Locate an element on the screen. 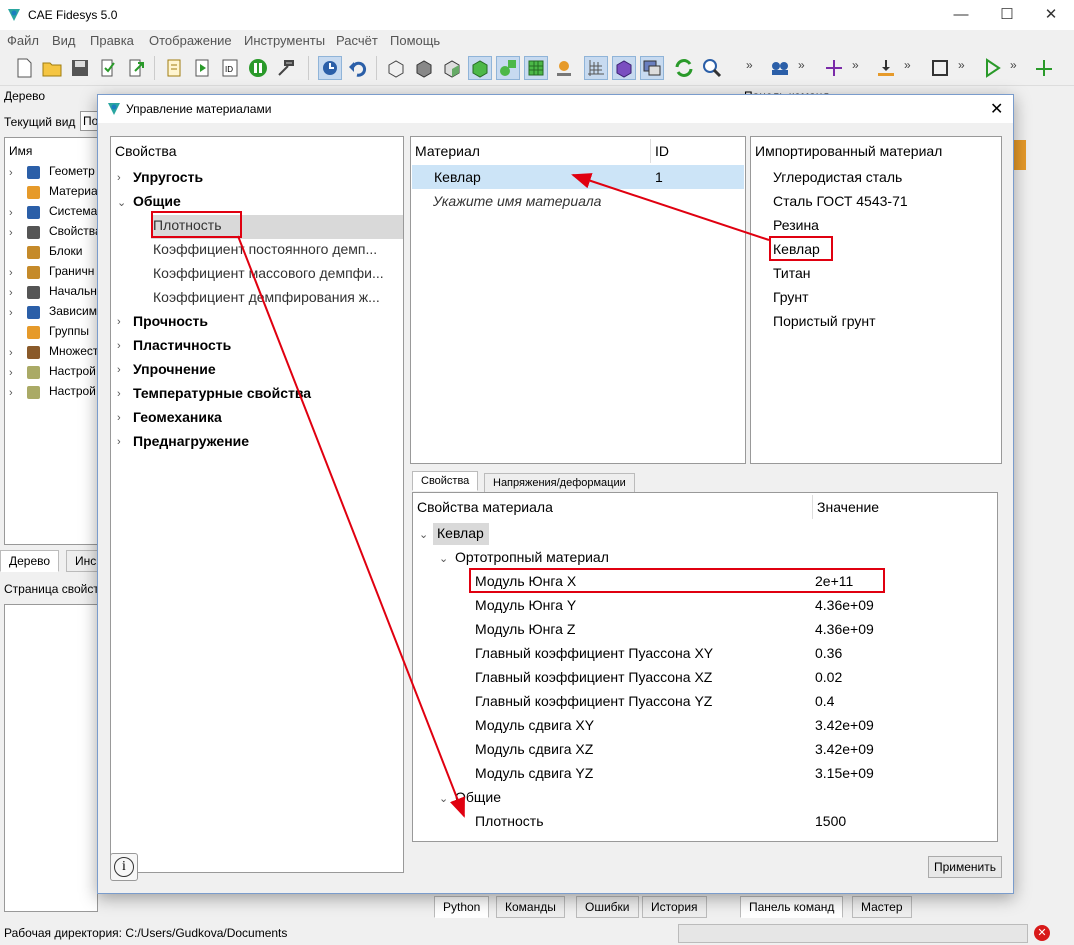 Image resolution: width=1074 pixels, height=945 pixels. arrow-density-to-value is located at coordinates (351, 526).